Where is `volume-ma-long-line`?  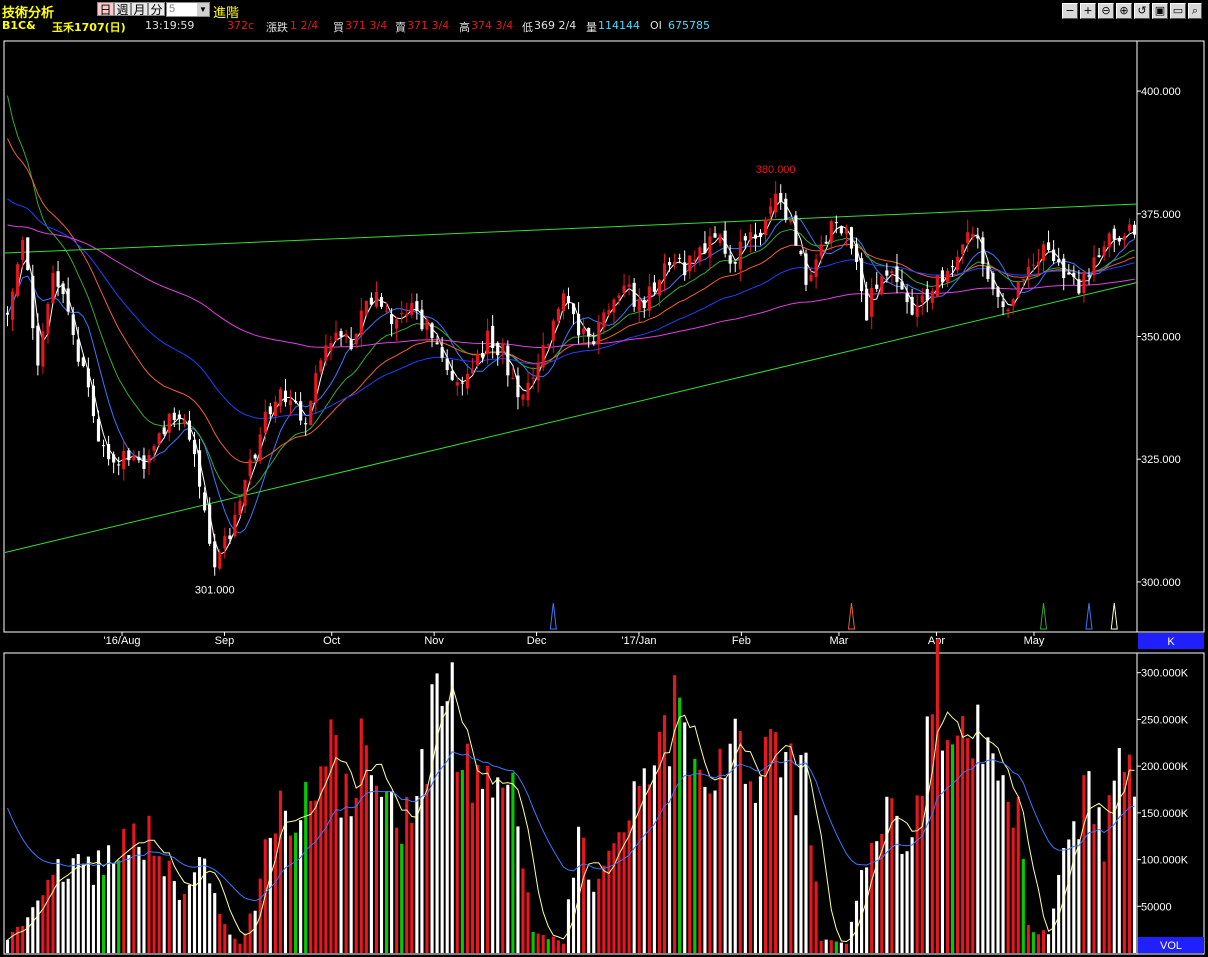 volume-ma-long-line is located at coordinates (571, 826).